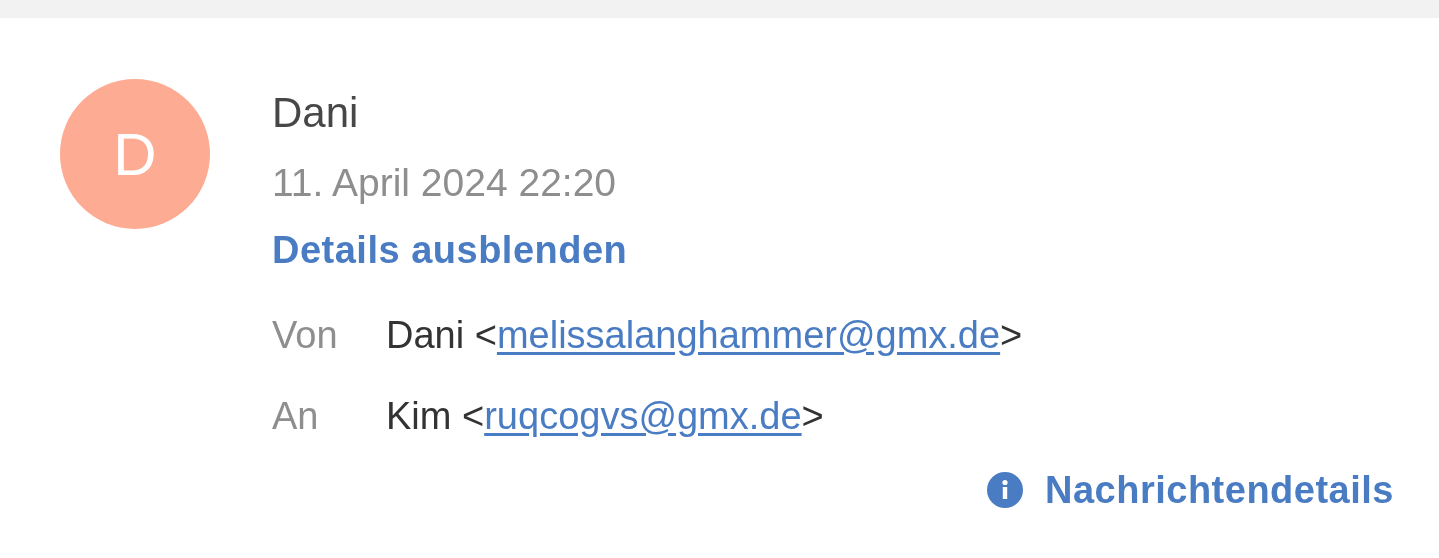 Image resolution: width=1439 pixels, height=558 pixels. What do you see at coordinates (643, 415) in the screenshot?
I see `email-link: ruqcogvs@gmx.de` at bounding box center [643, 415].